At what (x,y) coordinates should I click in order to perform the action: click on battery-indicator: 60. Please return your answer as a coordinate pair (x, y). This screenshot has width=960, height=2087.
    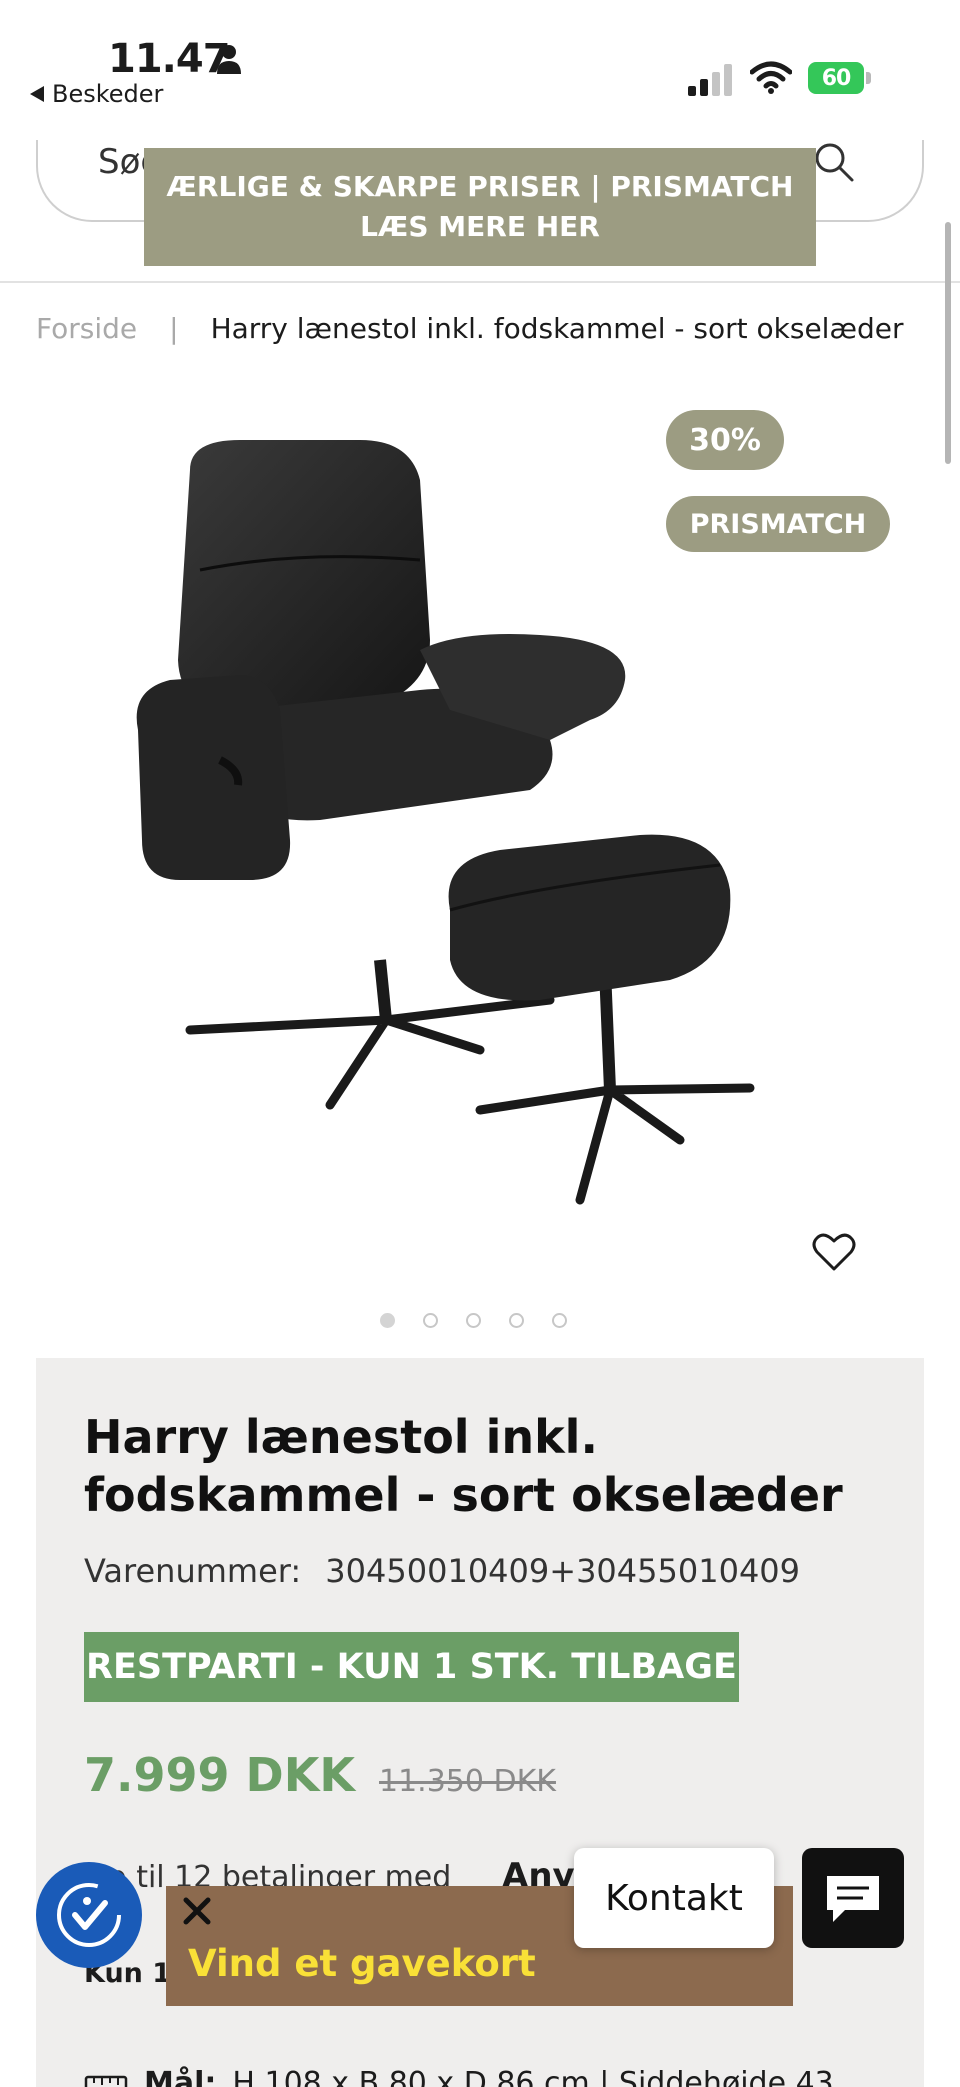
    Looking at the image, I should click on (840, 78).